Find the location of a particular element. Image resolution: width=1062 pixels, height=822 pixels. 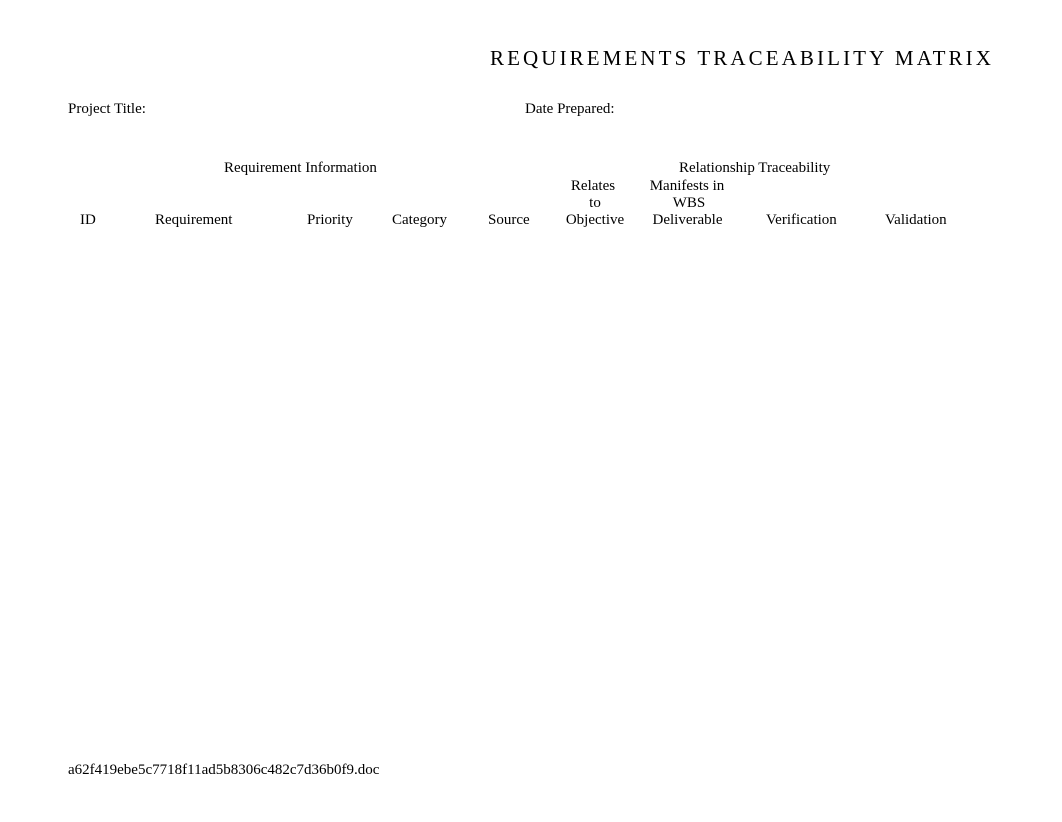

date-prepared-label: Date Prepared: is located at coordinates (570, 109).